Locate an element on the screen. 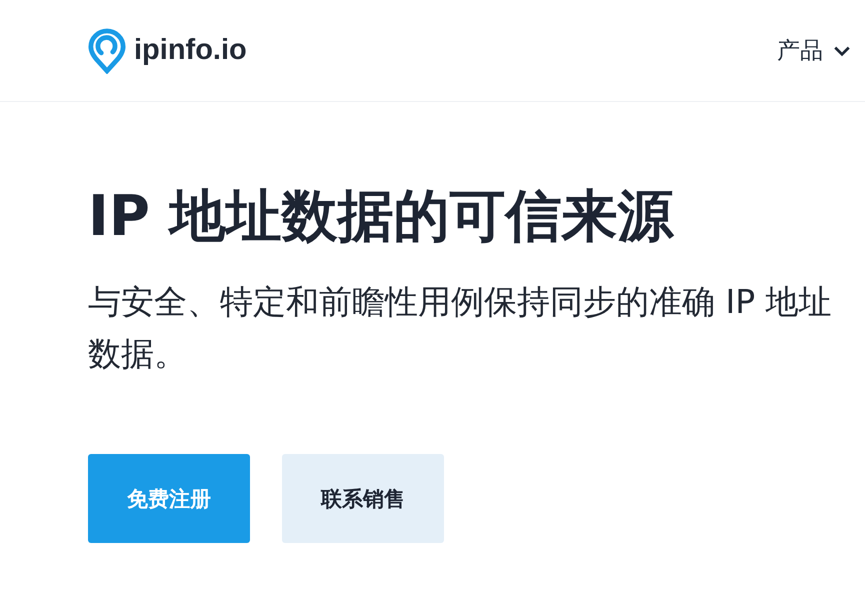 The image size is (865, 590). chevron-icon is located at coordinates (842, 50).